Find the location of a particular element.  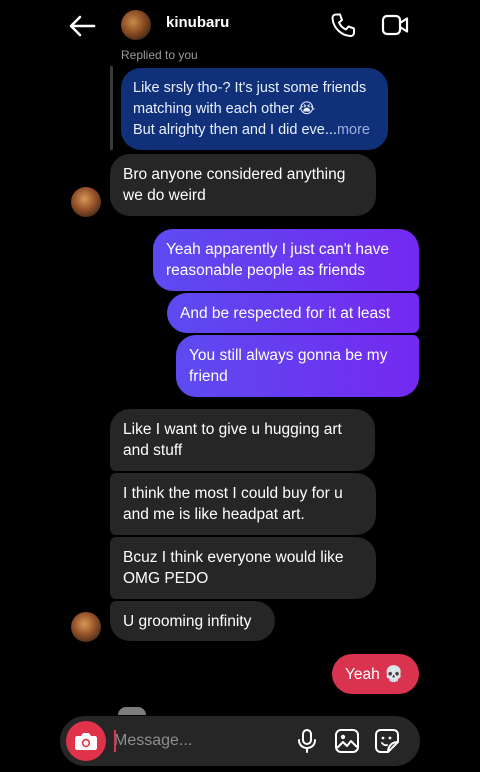

outgoing-message-bubble: You still always gonna be my friend is located at coordinates (297, 366).